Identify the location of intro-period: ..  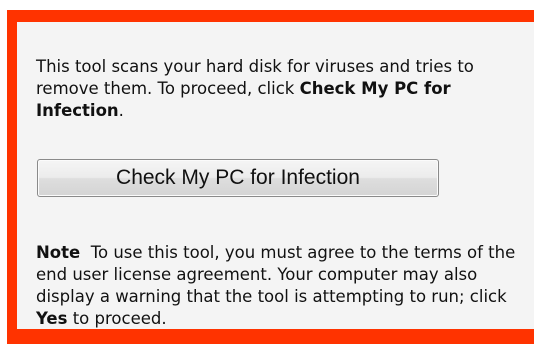
(121, 110).